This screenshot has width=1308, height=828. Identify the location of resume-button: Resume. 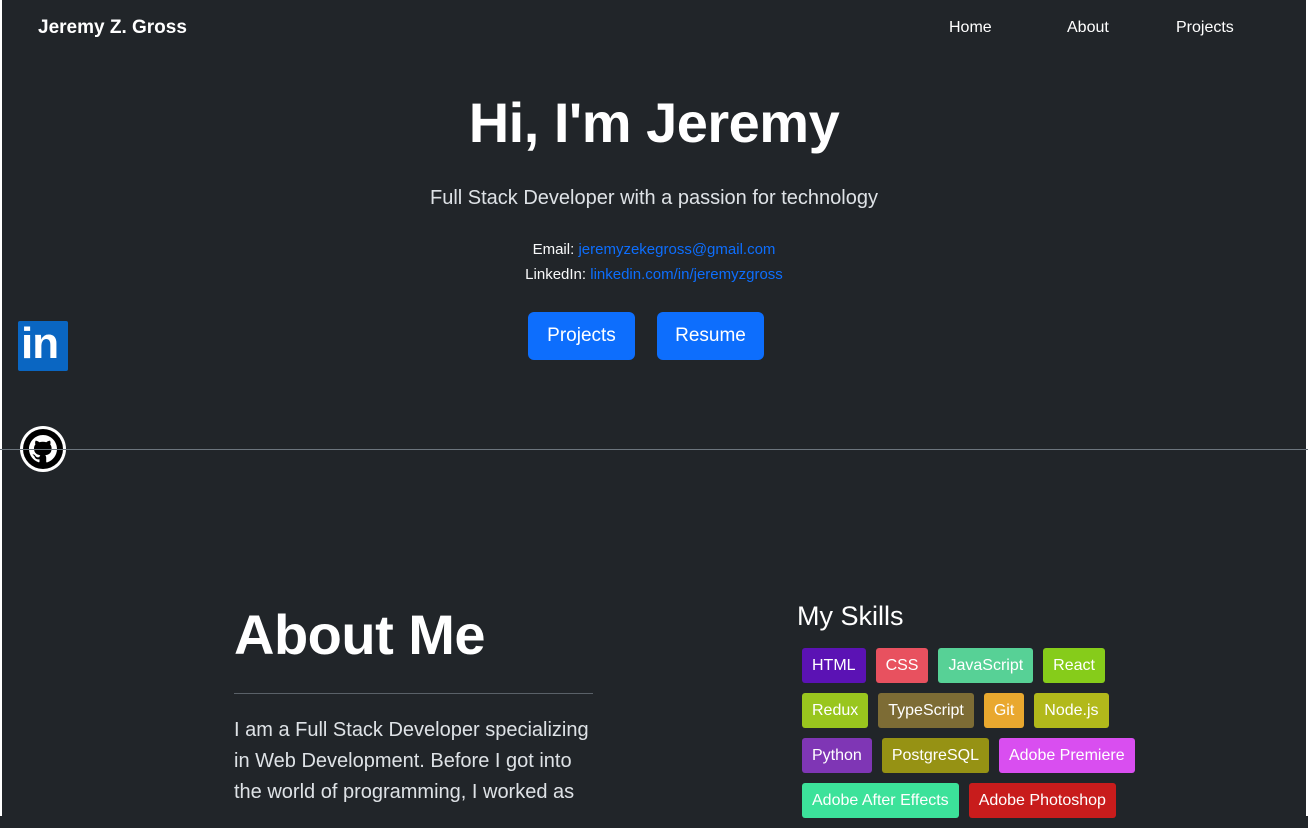
(710, 336).